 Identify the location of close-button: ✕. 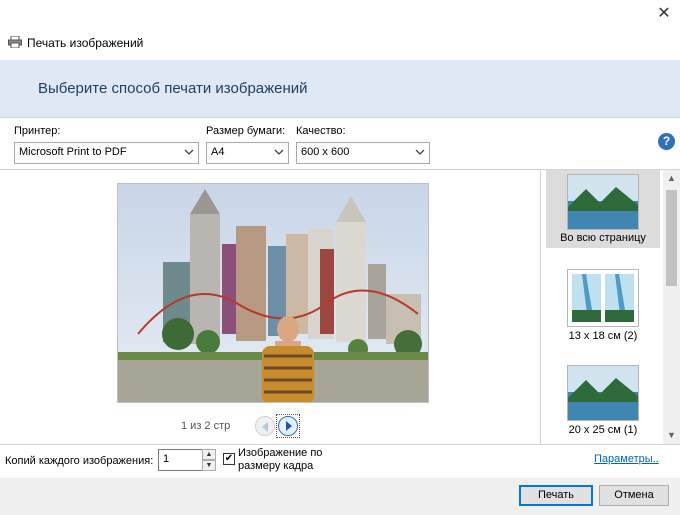
(664, 14).